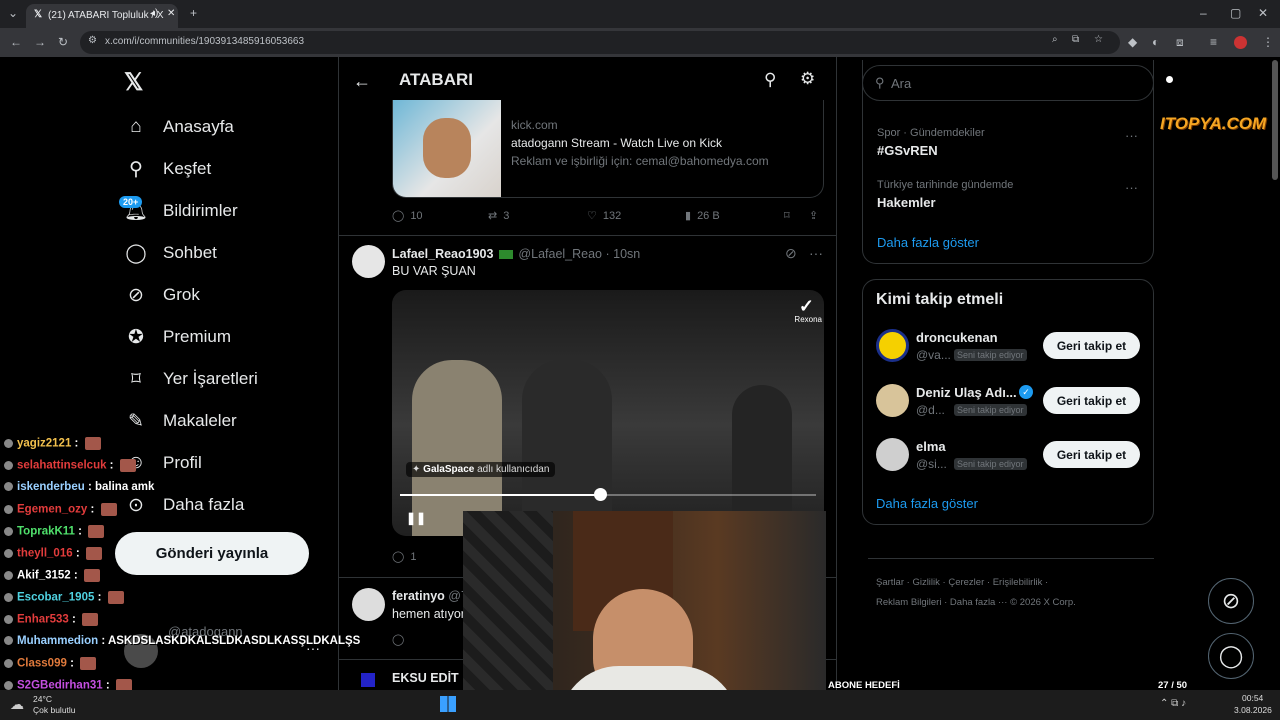 The width and height of the screenshot is (1280, 720). I want to click on settings-gear-icon: ⚙, so click(807, 79).